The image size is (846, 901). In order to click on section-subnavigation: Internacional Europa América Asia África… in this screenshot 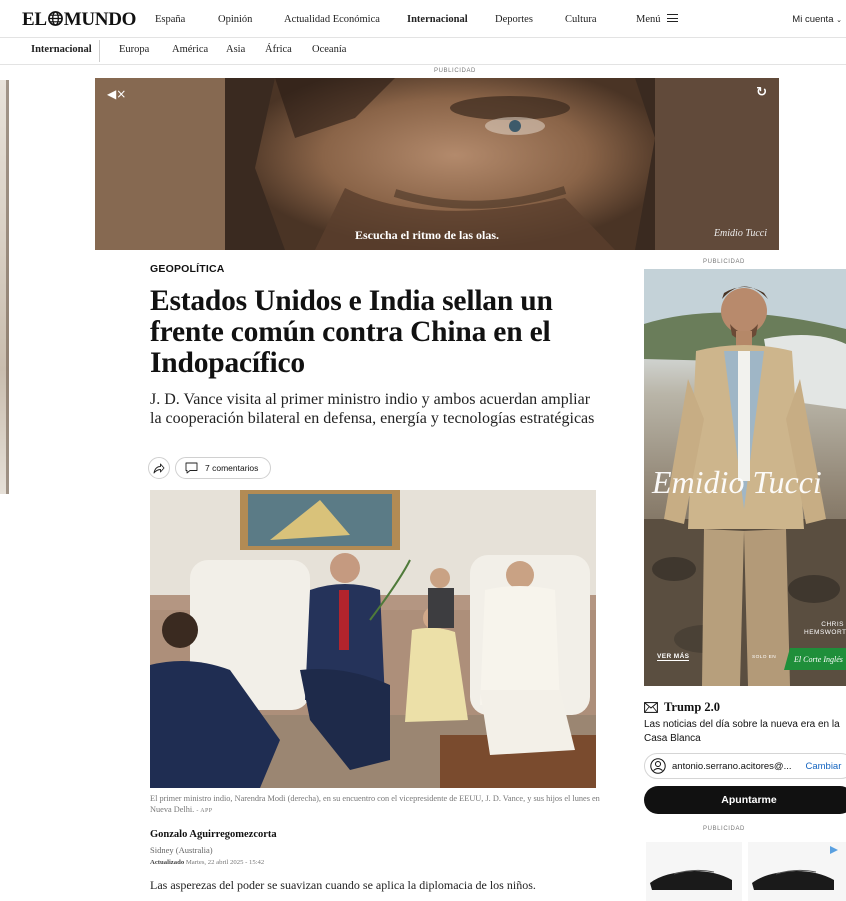, I will do `click(423, 51)`.